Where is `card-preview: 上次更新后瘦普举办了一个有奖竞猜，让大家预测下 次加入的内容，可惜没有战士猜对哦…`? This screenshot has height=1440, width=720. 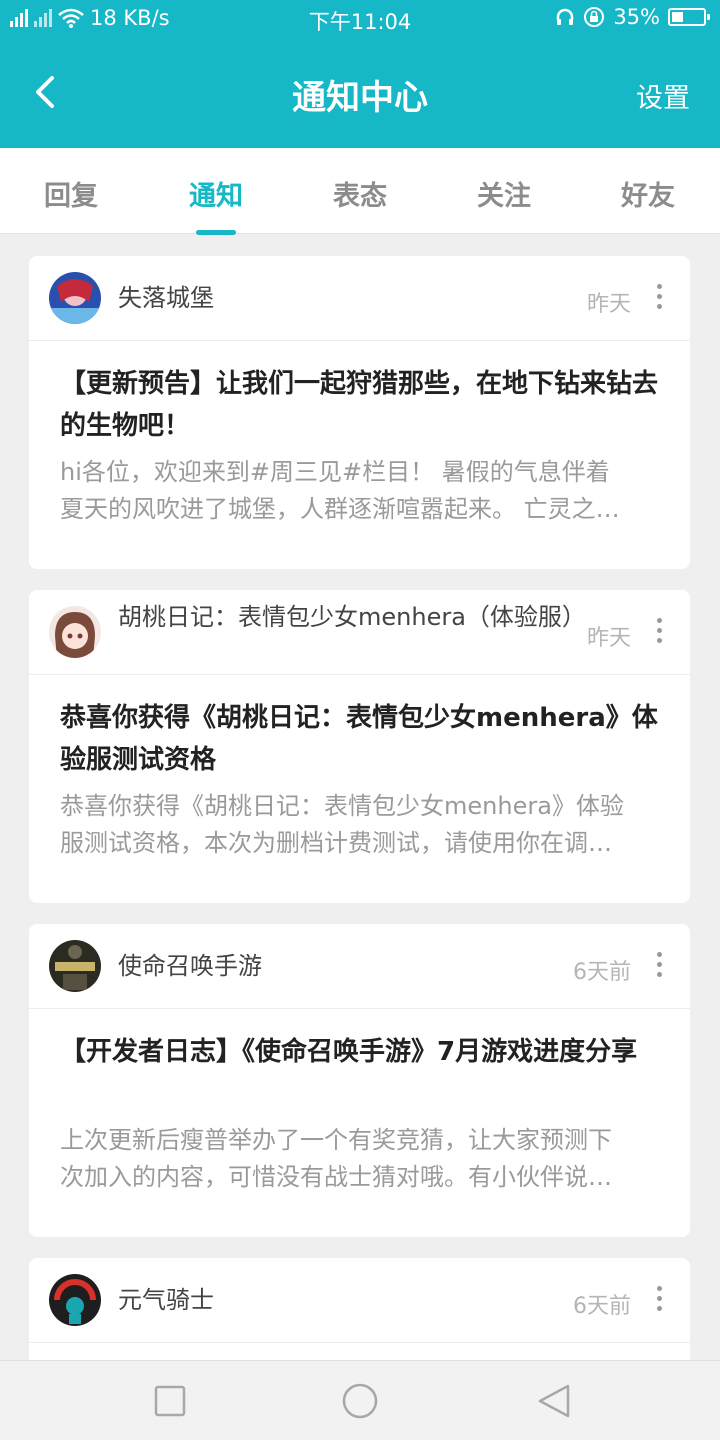
card-preview: 上次更新后瘦普举办了一个有奖竞猜，让大家预测下 次加入的内容，可惜没有战士猜对哦… is located at coordinates (336, 1158).